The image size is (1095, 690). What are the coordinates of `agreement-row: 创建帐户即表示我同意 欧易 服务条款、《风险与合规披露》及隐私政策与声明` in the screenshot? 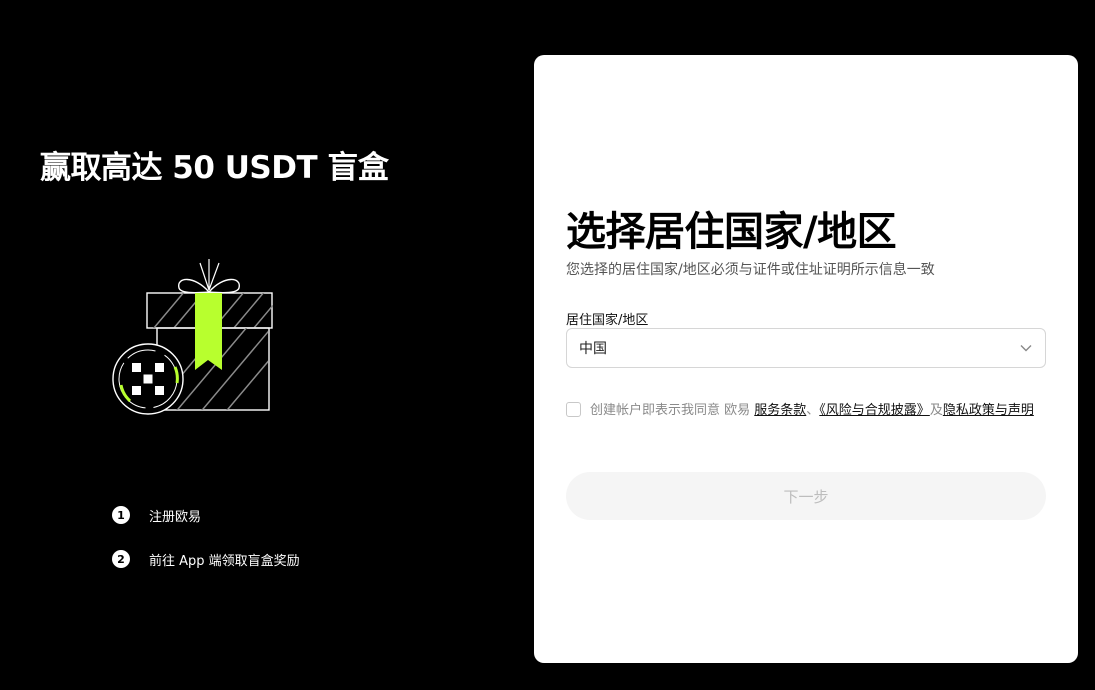 It's located at (807, 411).